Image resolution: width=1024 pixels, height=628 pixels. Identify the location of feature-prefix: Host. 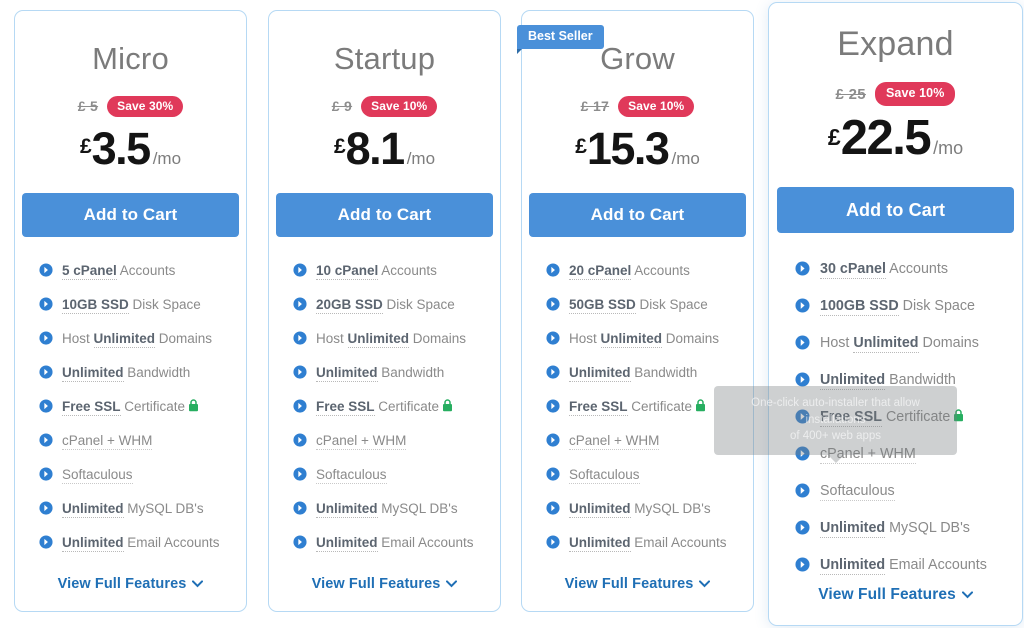
(78, 339).